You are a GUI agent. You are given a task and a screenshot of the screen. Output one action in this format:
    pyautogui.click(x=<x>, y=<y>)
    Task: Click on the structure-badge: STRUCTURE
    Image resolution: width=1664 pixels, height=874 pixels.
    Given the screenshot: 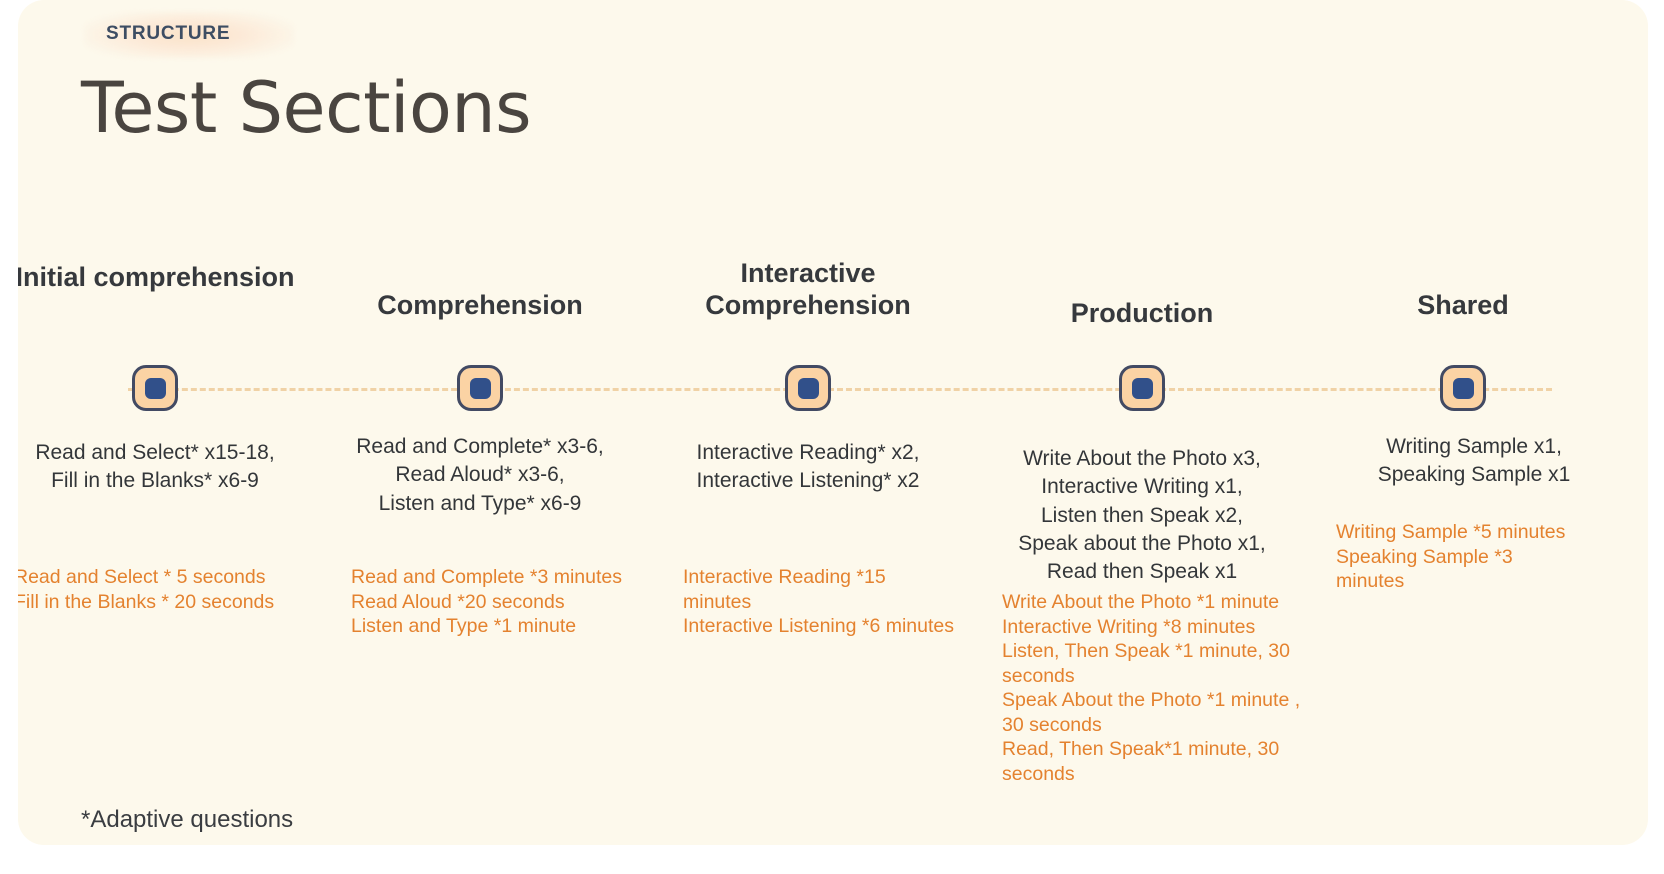 What is the action you would take?
    pyautogui.click(x=189, y=35)
    